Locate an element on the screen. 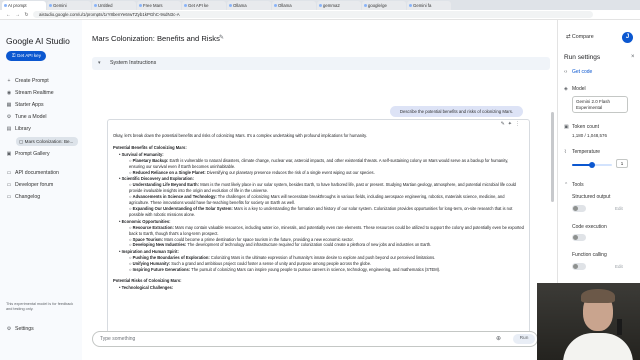 The image size is (640, 360). tools-chevron-icon: ⌃ is located at coordinates (566, 185).